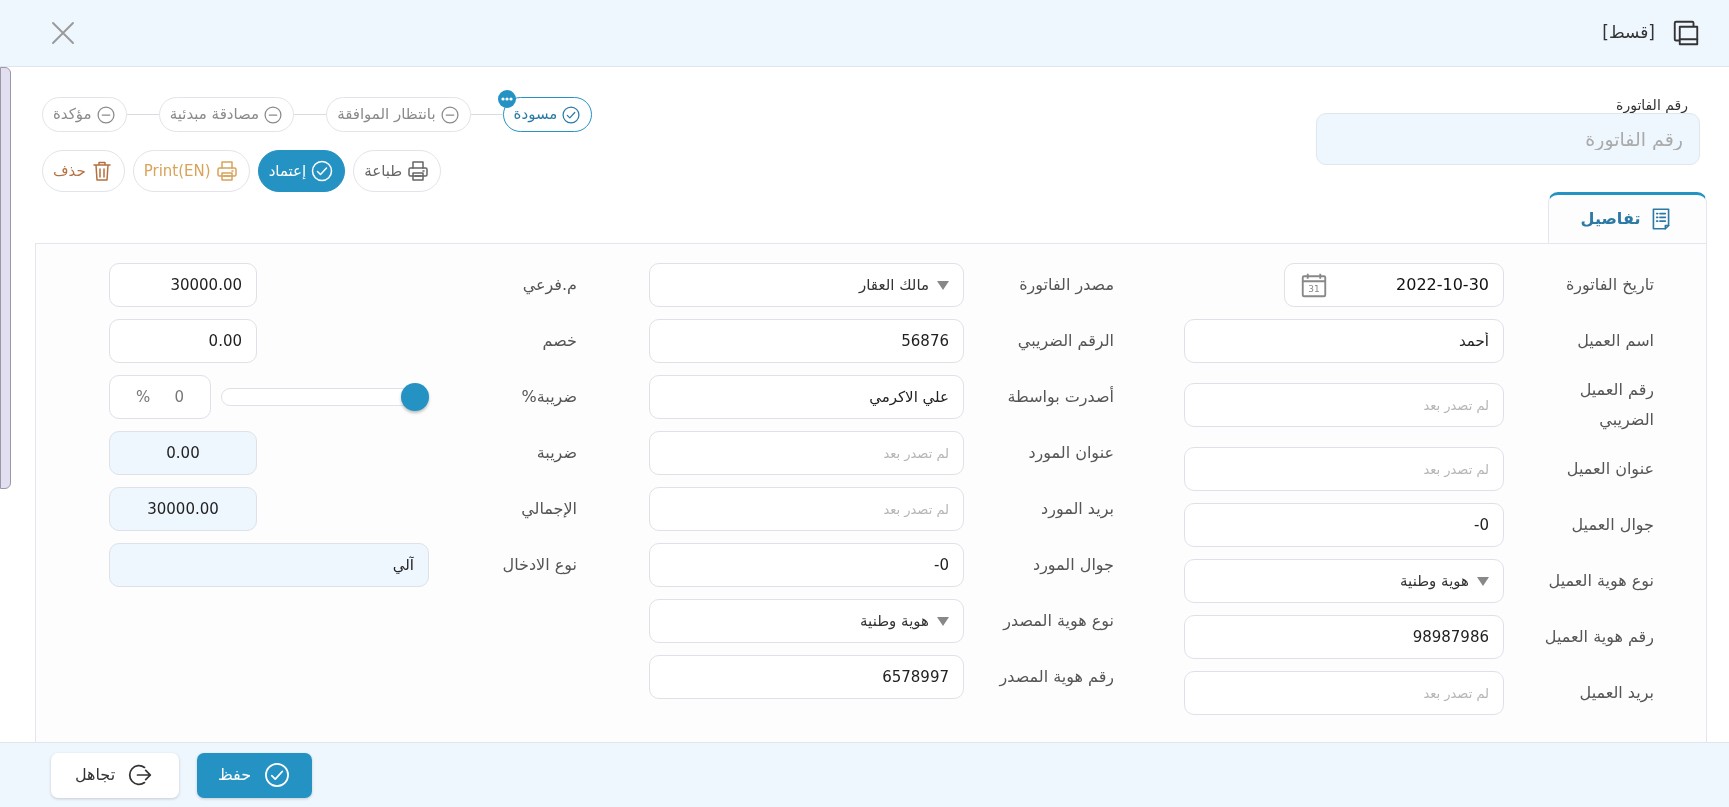 This screenshot has width=1729, height=807. What do you see at coordinates (1508, 139) in the screenshot?
I see `invoice-number-field: رقم الفاتورة` at bounding box center [1508, 139].